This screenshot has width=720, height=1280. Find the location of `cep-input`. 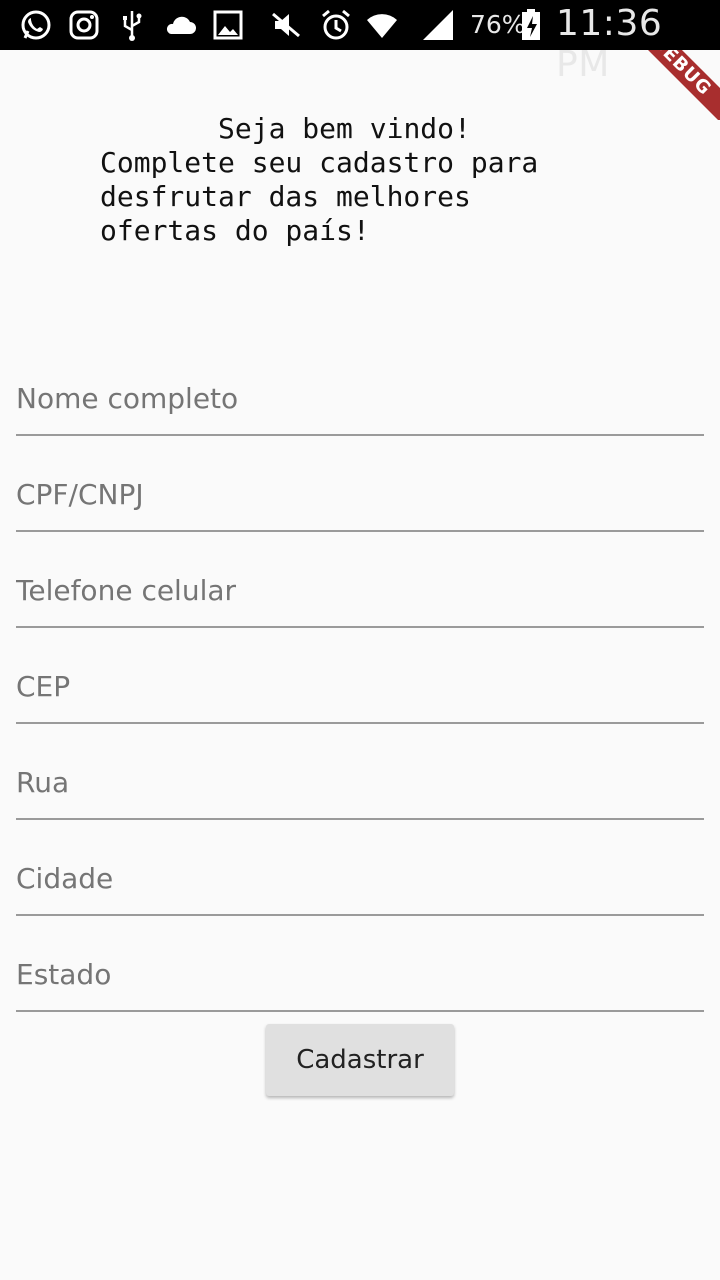

cep-input is located at coordinates (360, 686).